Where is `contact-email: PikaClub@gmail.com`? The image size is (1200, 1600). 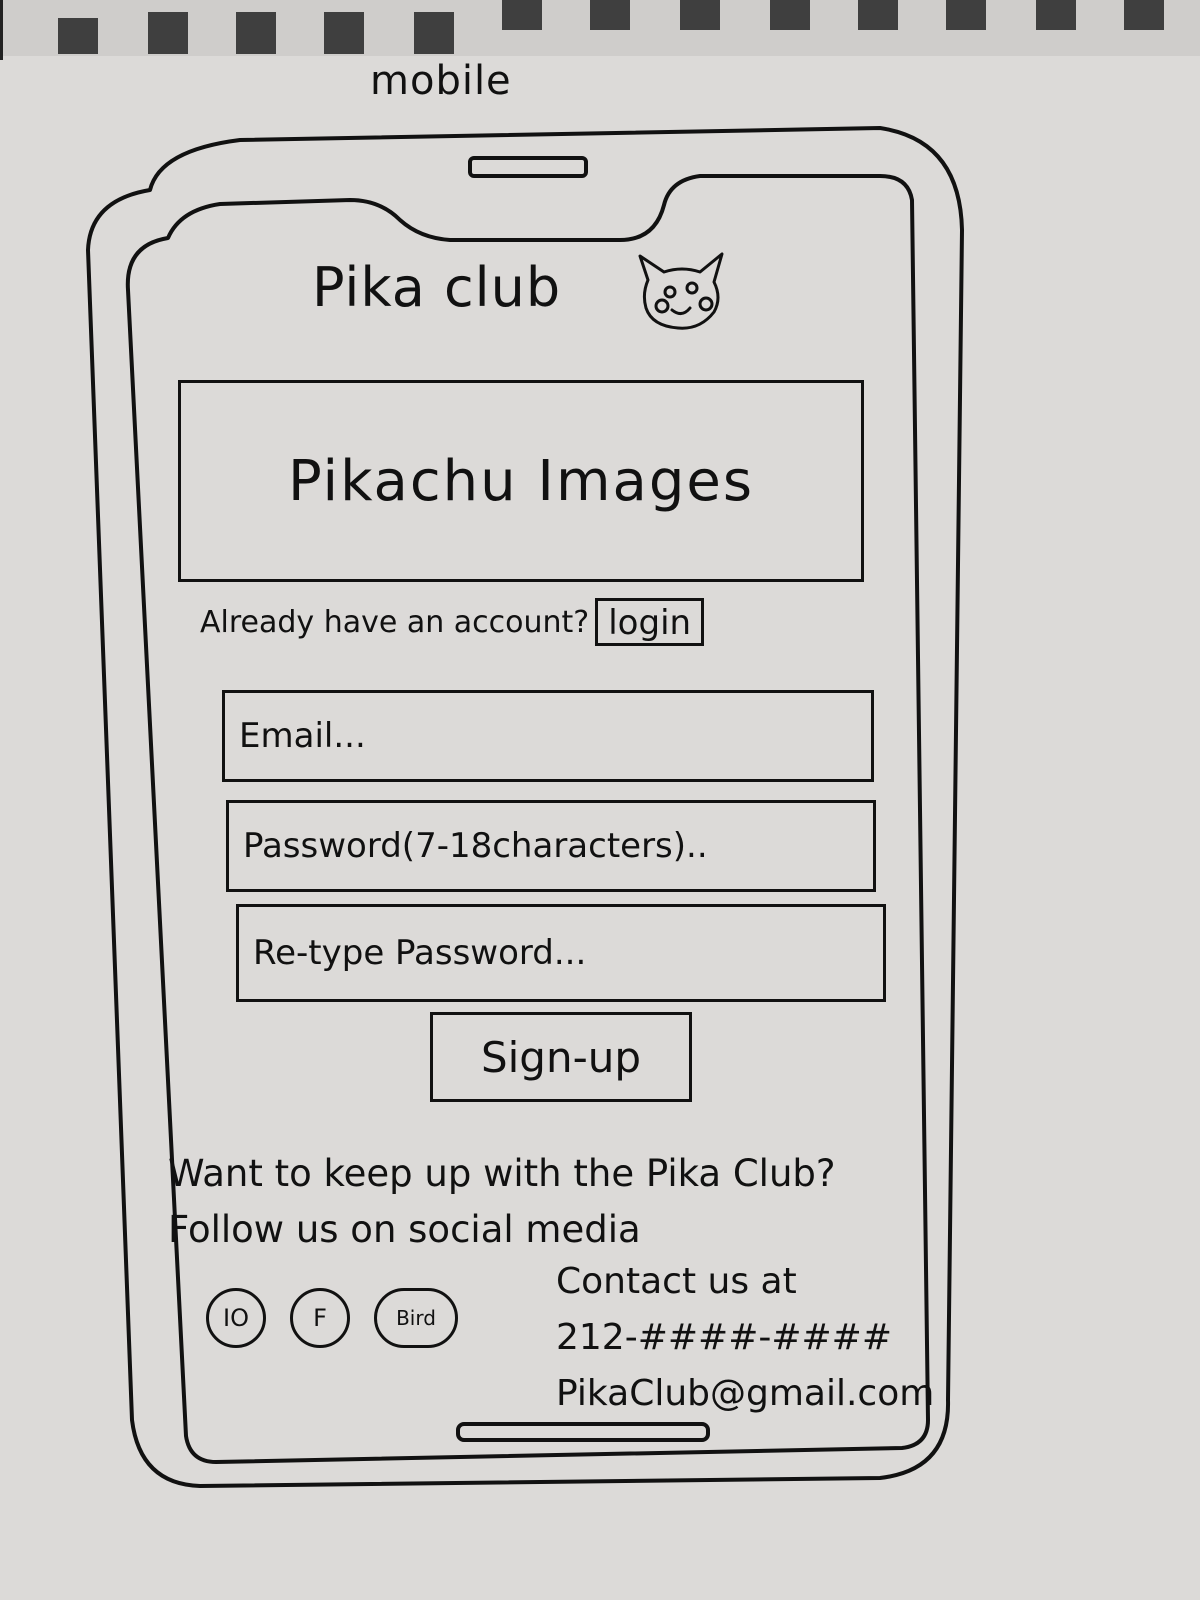
contact-email: PikaClub@gmail.com is located at coordinates (745, 1394).